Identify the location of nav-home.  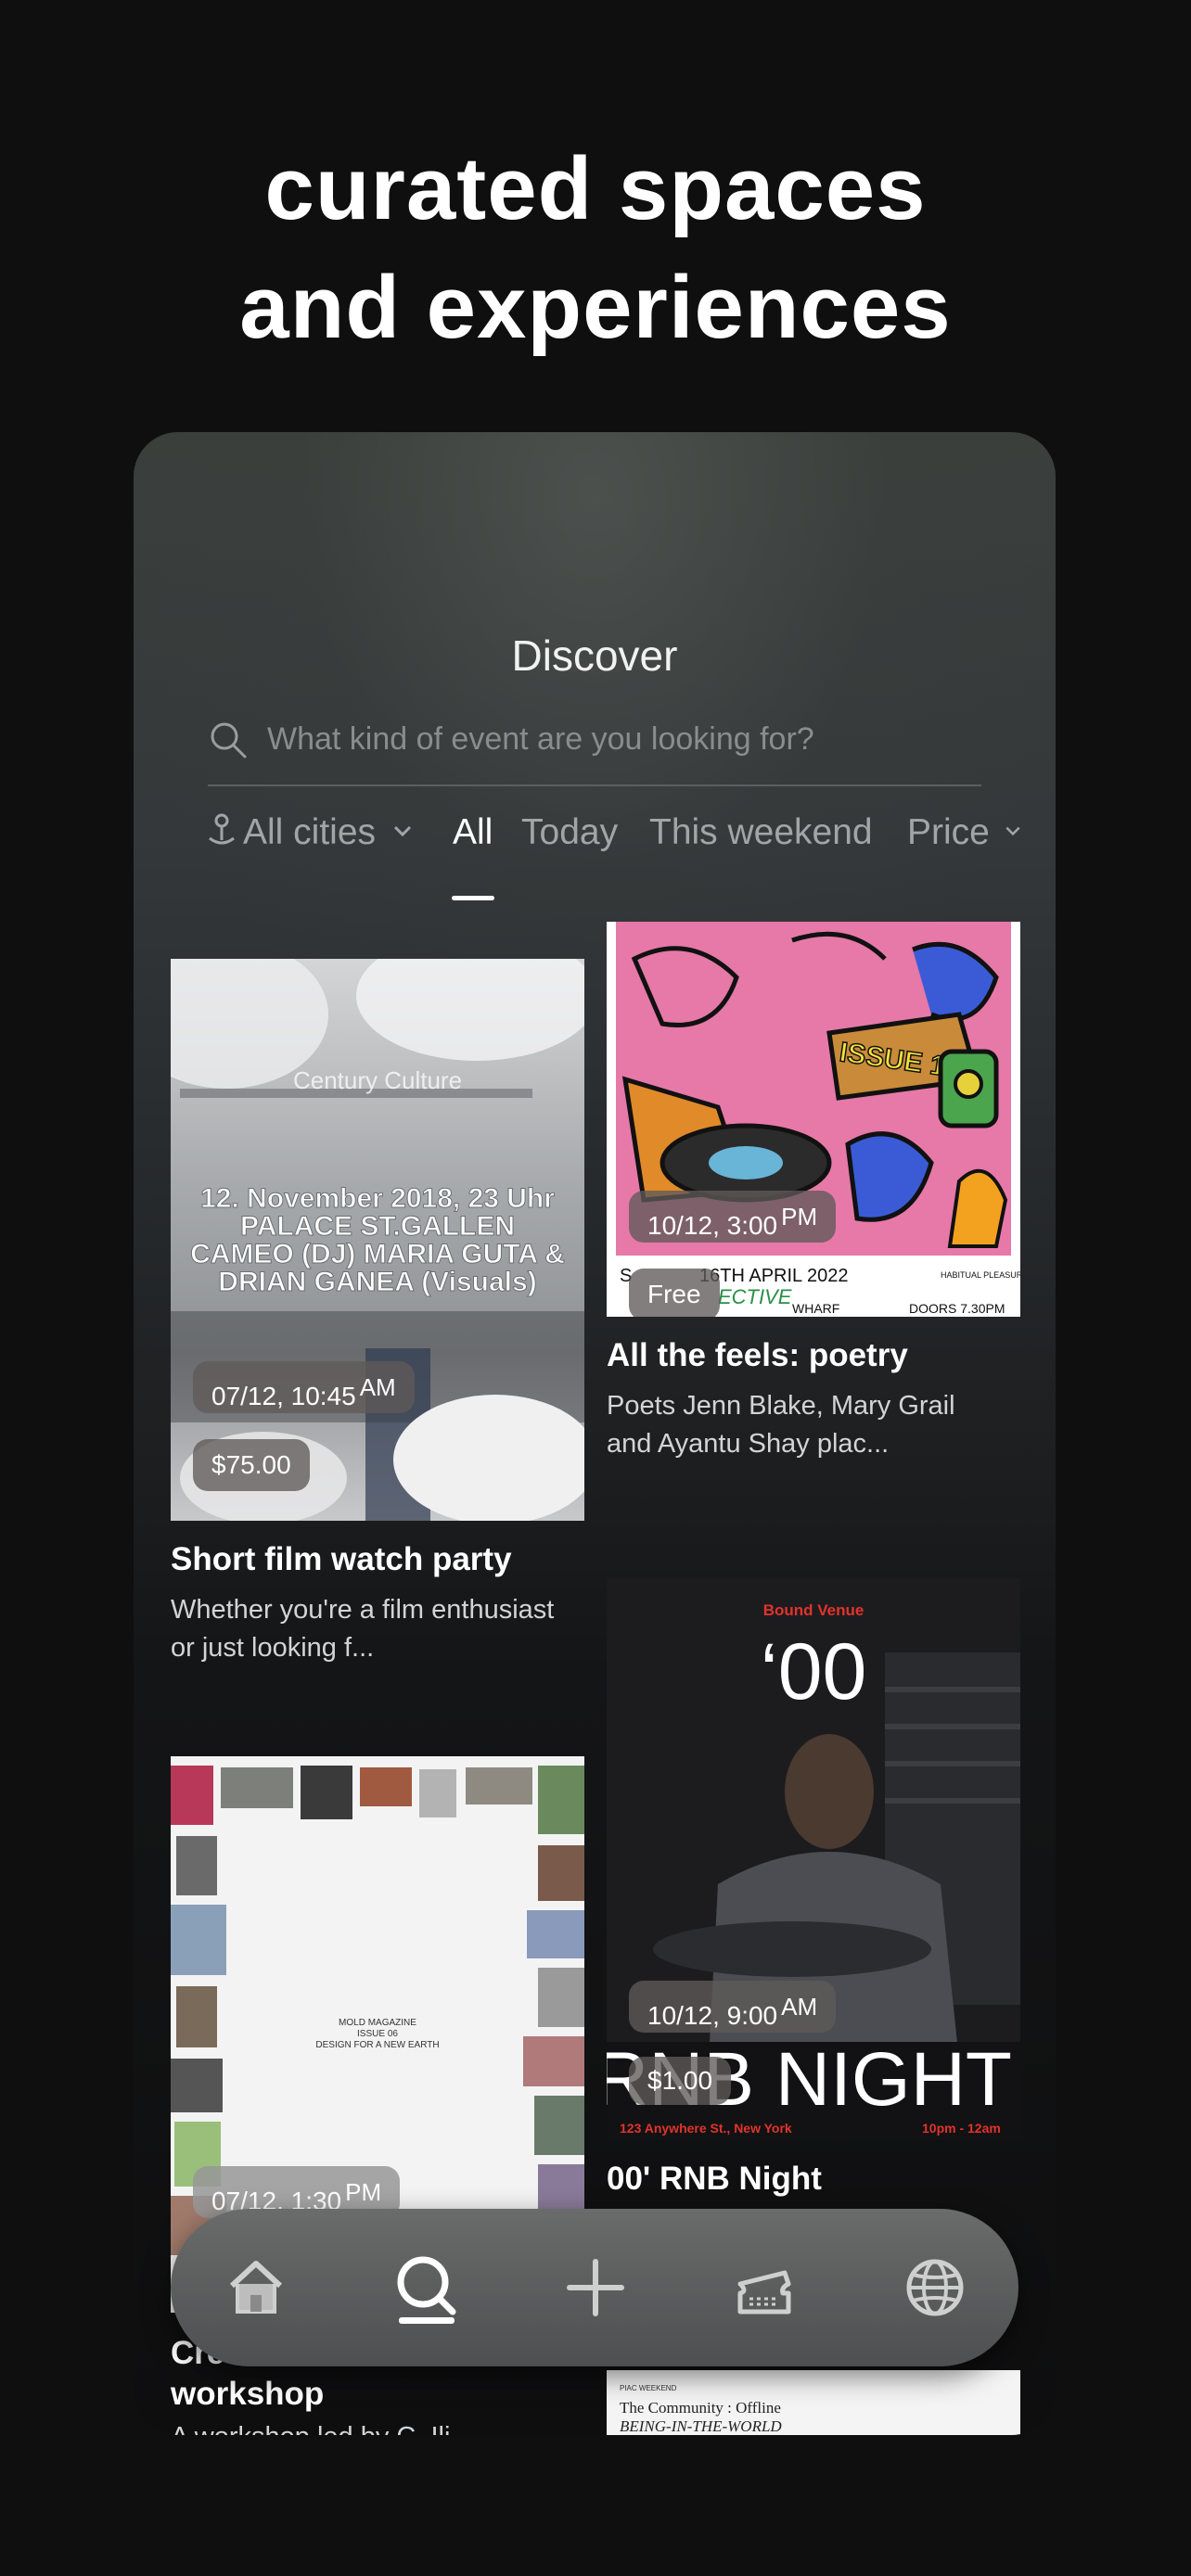
(256, 2288).